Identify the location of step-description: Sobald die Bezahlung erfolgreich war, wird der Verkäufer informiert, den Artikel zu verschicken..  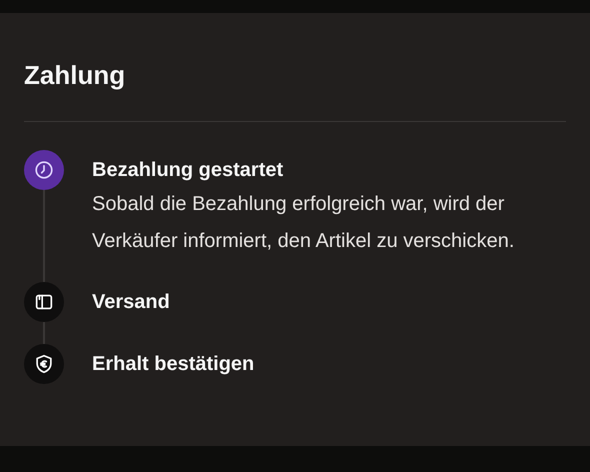
(304, 223).